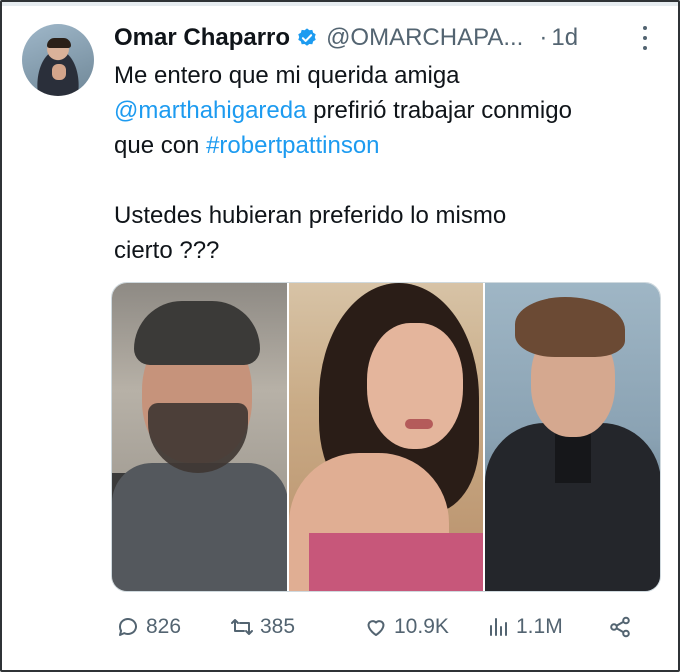 This screenshot has width=680, height=672. I want to click on photo-2-face, so click(415, 386).